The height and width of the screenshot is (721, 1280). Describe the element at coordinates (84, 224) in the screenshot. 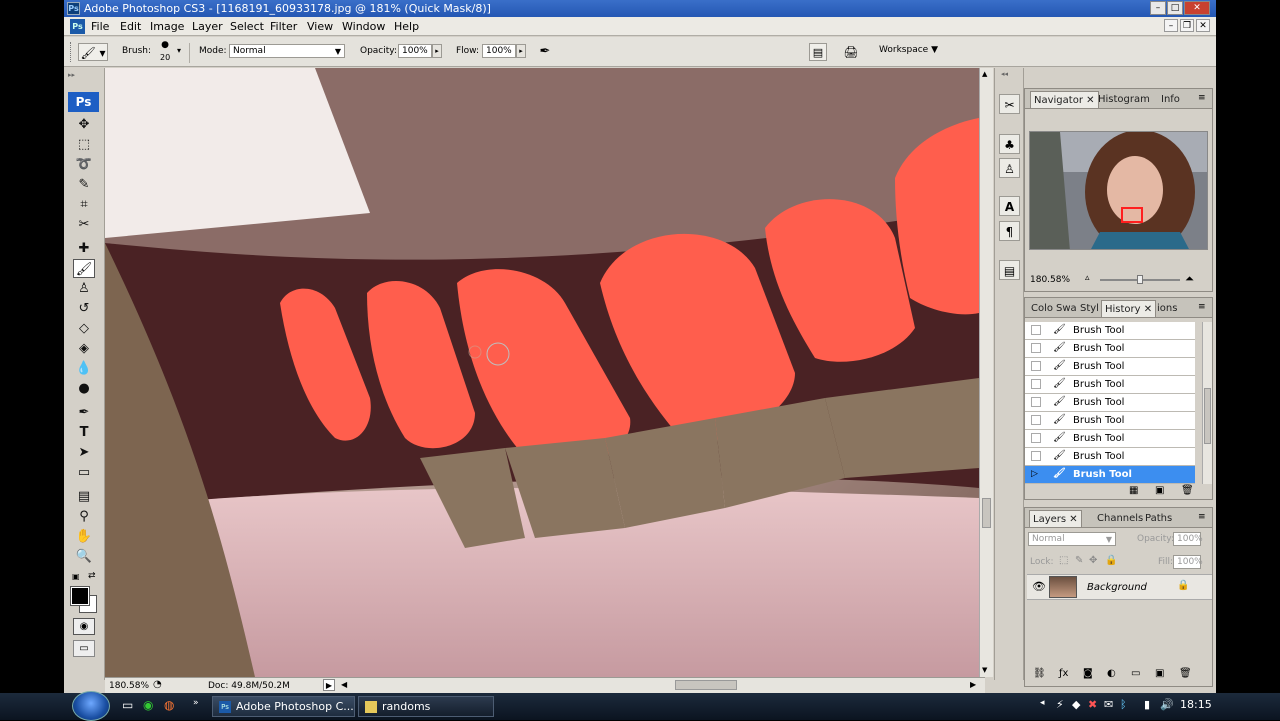

I see `slice-tool-icon: ✂` at that location.